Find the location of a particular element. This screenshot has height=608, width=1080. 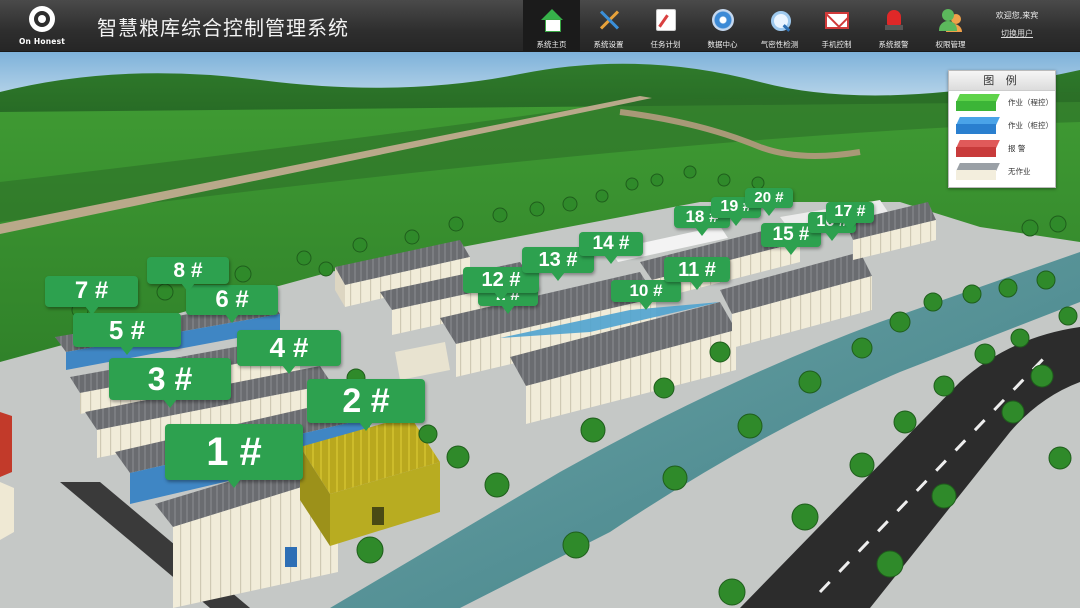

tools-icon is located at coordinates (609, 20).